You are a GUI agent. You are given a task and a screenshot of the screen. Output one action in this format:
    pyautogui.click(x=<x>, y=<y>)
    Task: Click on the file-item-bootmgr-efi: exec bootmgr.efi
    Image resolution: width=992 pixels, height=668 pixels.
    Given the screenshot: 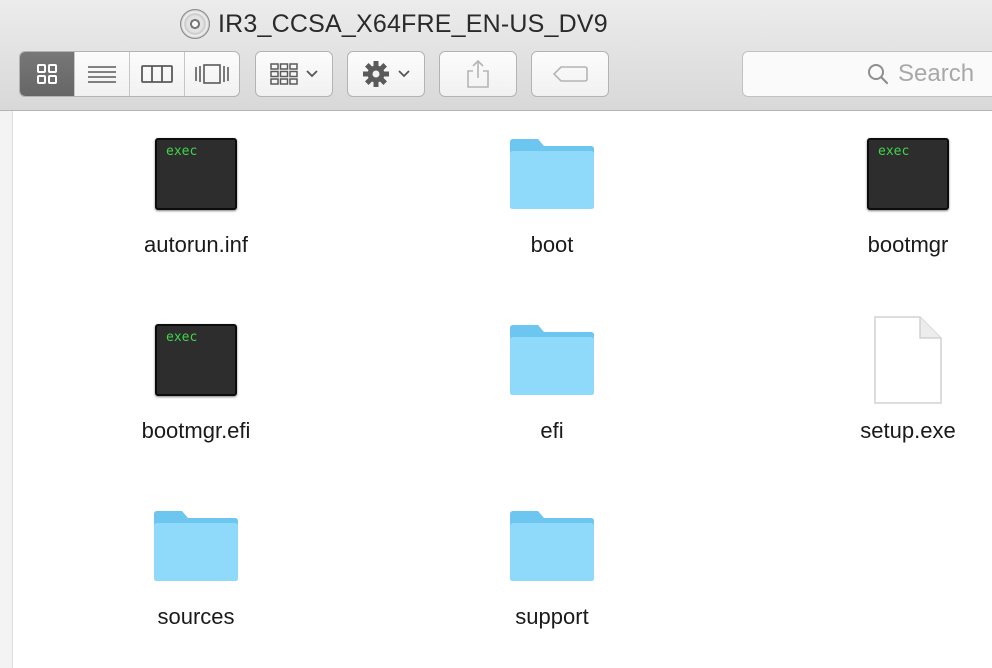 What is the action you would take?
    pyautogui.click(x=196, y=374)
    